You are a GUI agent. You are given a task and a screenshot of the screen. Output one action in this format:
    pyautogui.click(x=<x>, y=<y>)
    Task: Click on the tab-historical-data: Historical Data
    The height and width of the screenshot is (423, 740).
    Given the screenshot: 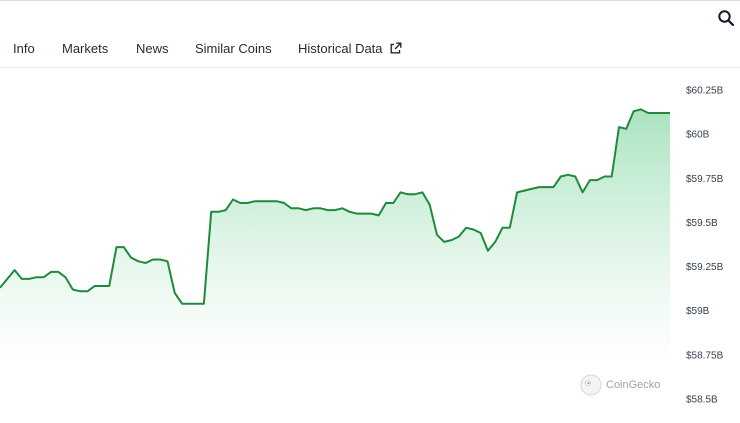 What is the action you would take?
    pyautogui.click(x=350, y=48)
    